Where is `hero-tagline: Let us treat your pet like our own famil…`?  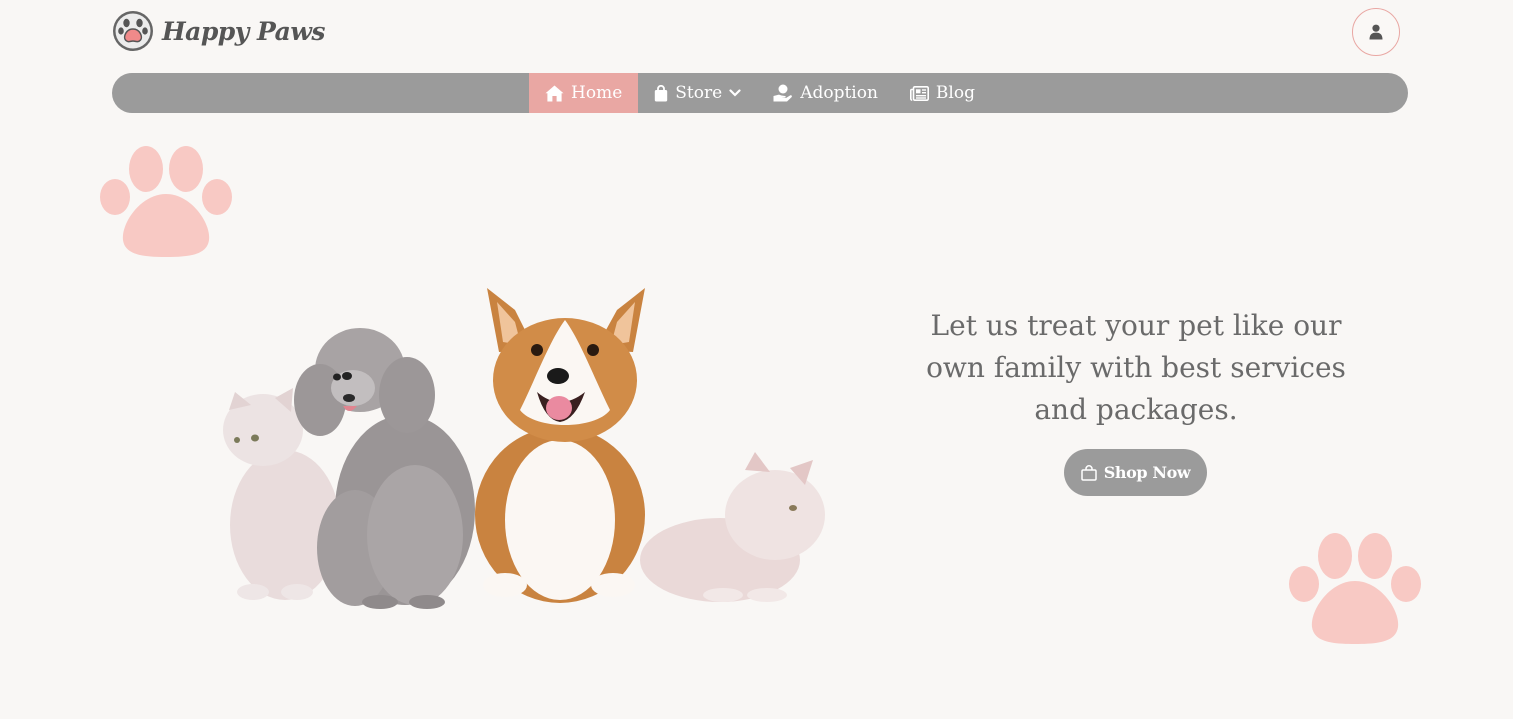
hero-tagline: Let us treat your pet like our own famil… is located at coordinates (1136, 367).